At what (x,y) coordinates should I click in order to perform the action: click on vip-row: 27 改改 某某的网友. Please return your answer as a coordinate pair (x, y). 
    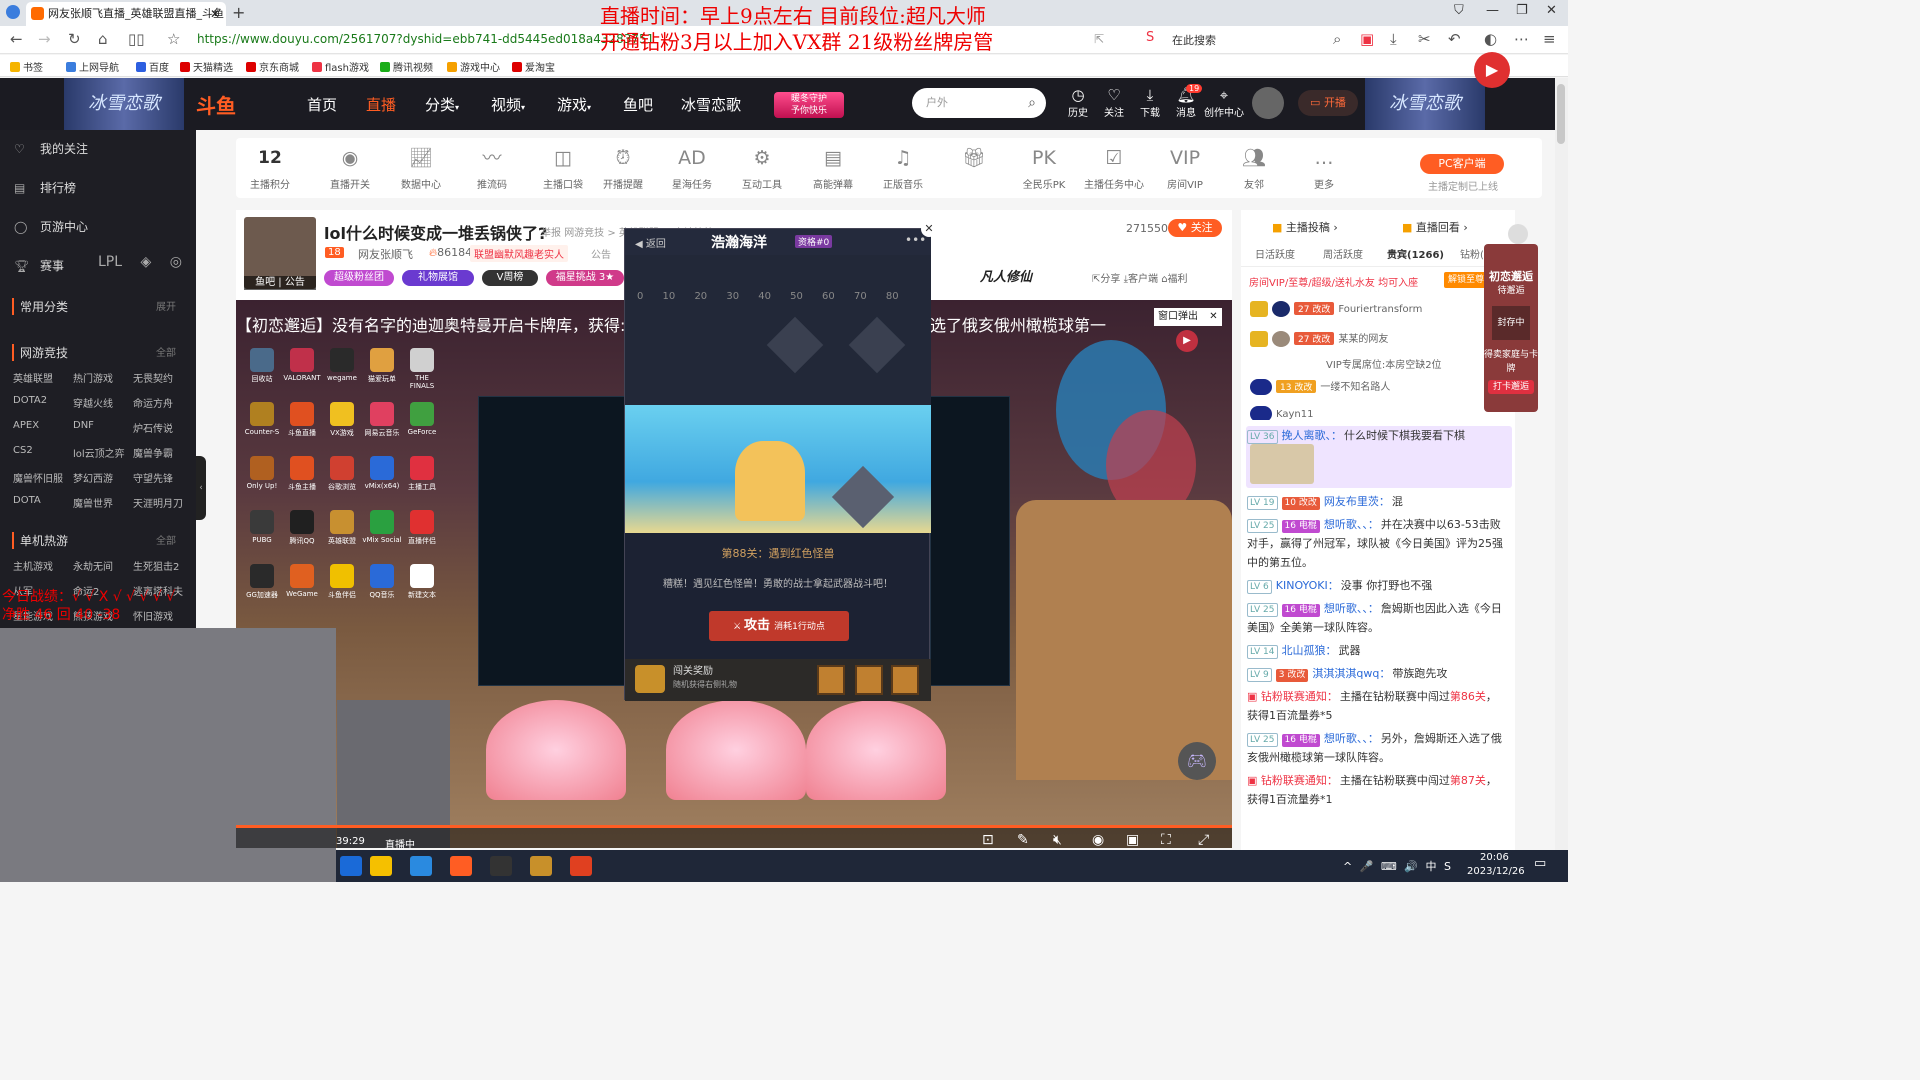
    Looking at the image, I should click on (1370, 340).